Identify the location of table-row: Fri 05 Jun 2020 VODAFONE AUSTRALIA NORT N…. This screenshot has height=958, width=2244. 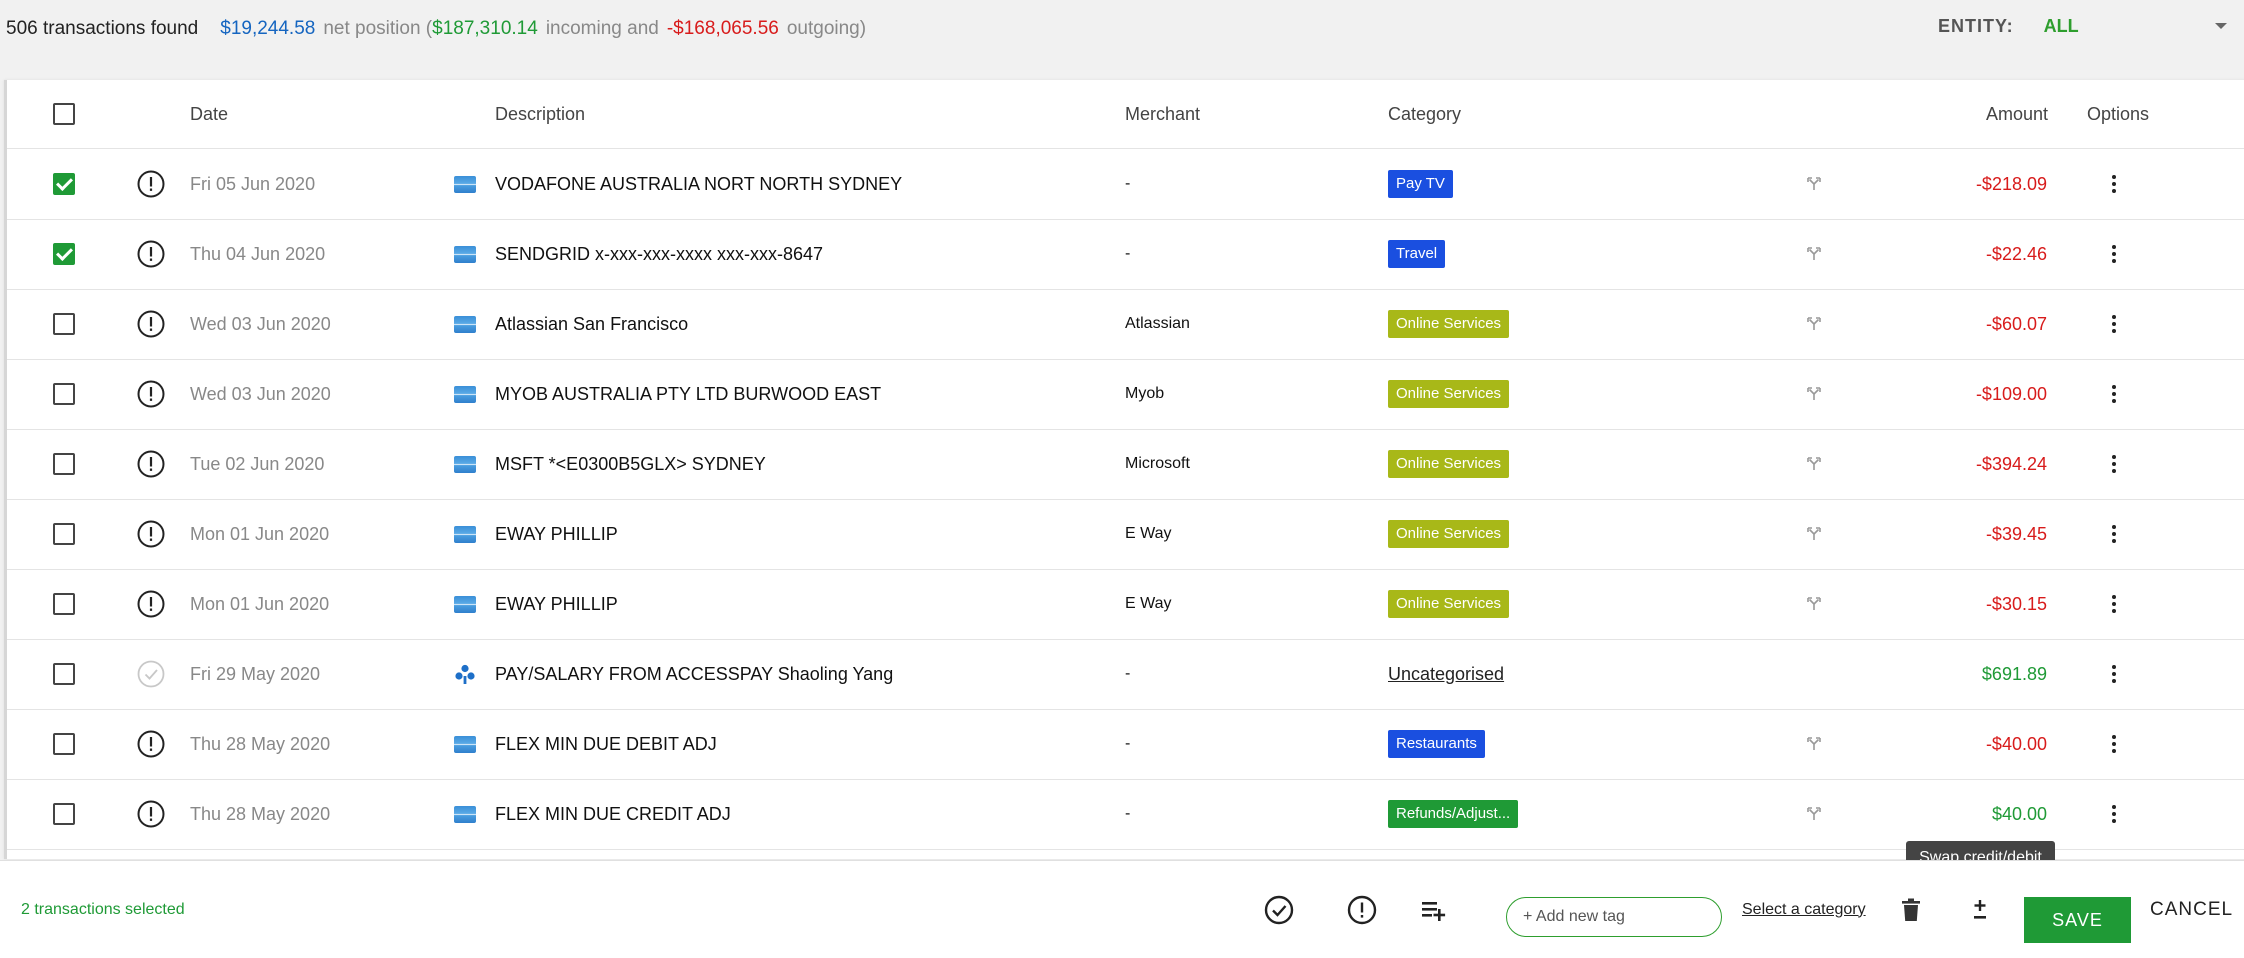
(1125, 184).